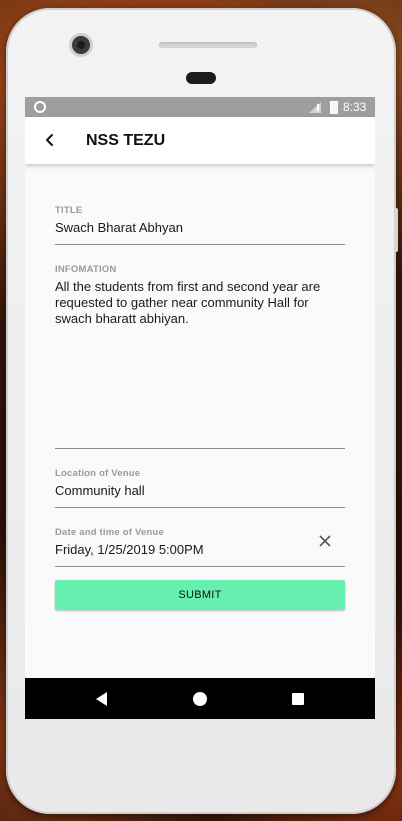 This screenshot has width=402, height=821. Describe the element at coordinates (355, 107) in the screenshot. I see `status-time: 8:33` at that location.